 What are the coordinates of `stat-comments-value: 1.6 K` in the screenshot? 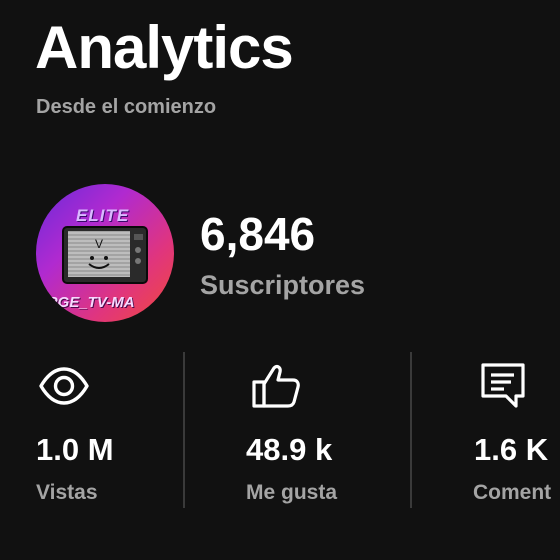 It's located at (511, 449).